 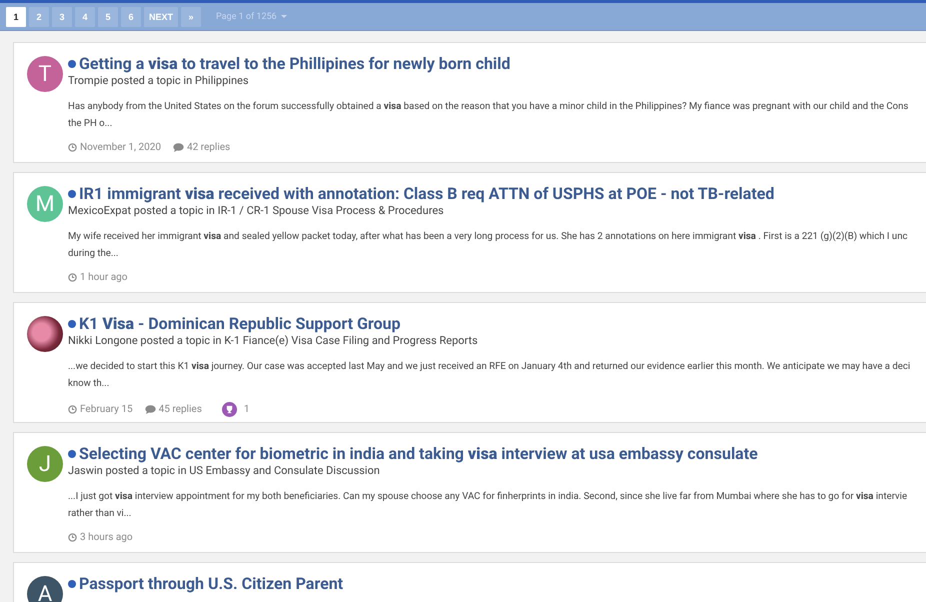 What do you see at coordinates (211, 583) in the screenshot?
I see `topic-link: Passport through U.S. Citizen Parent` at bounding box center [211, 583].